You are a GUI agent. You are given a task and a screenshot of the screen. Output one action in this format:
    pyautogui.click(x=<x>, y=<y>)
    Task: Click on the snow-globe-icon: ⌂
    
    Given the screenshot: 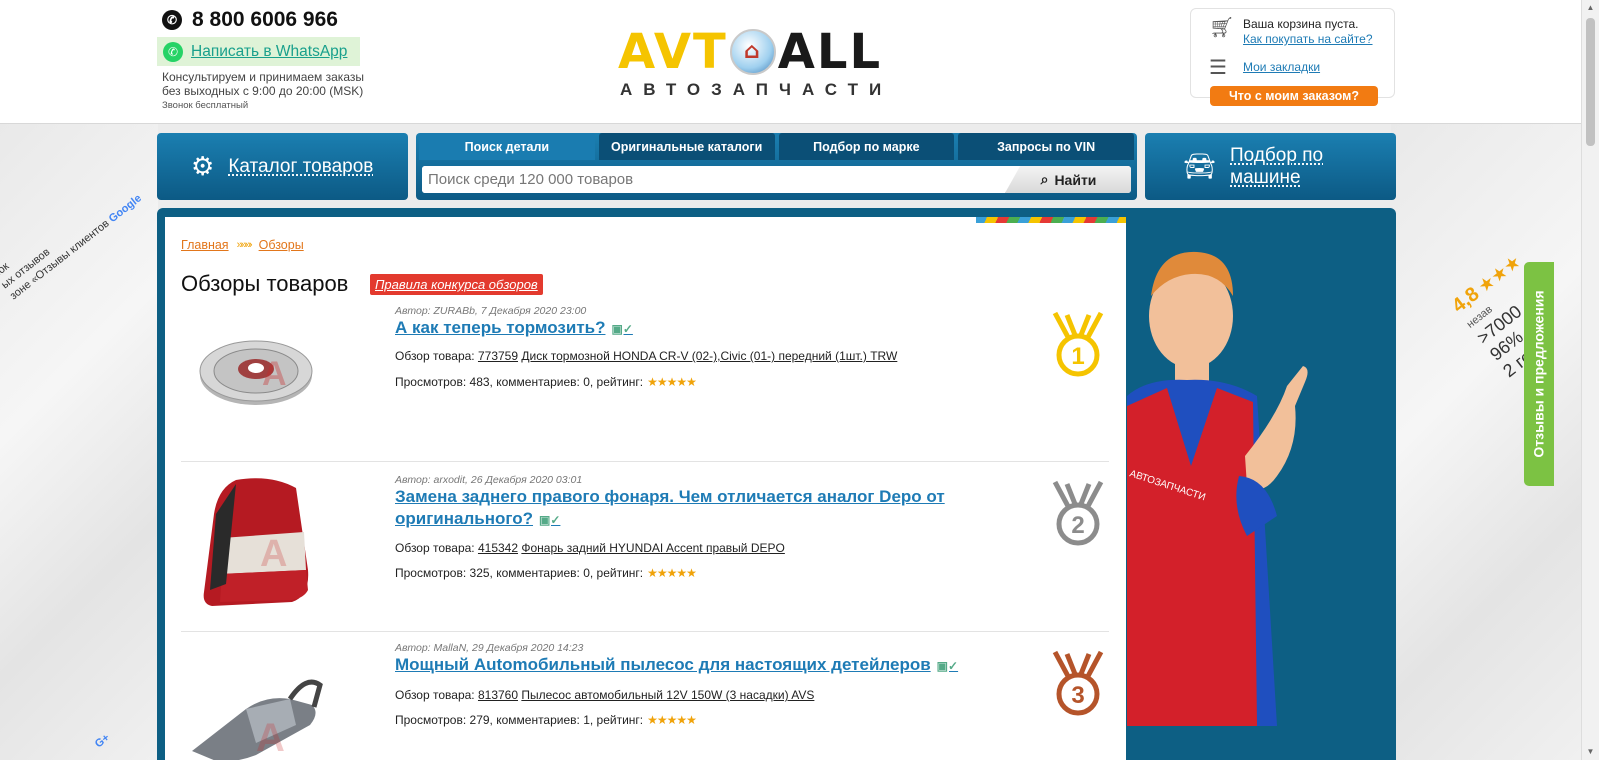 What is the action you would take?
    pyautogui.click(x=752, y=52)
    